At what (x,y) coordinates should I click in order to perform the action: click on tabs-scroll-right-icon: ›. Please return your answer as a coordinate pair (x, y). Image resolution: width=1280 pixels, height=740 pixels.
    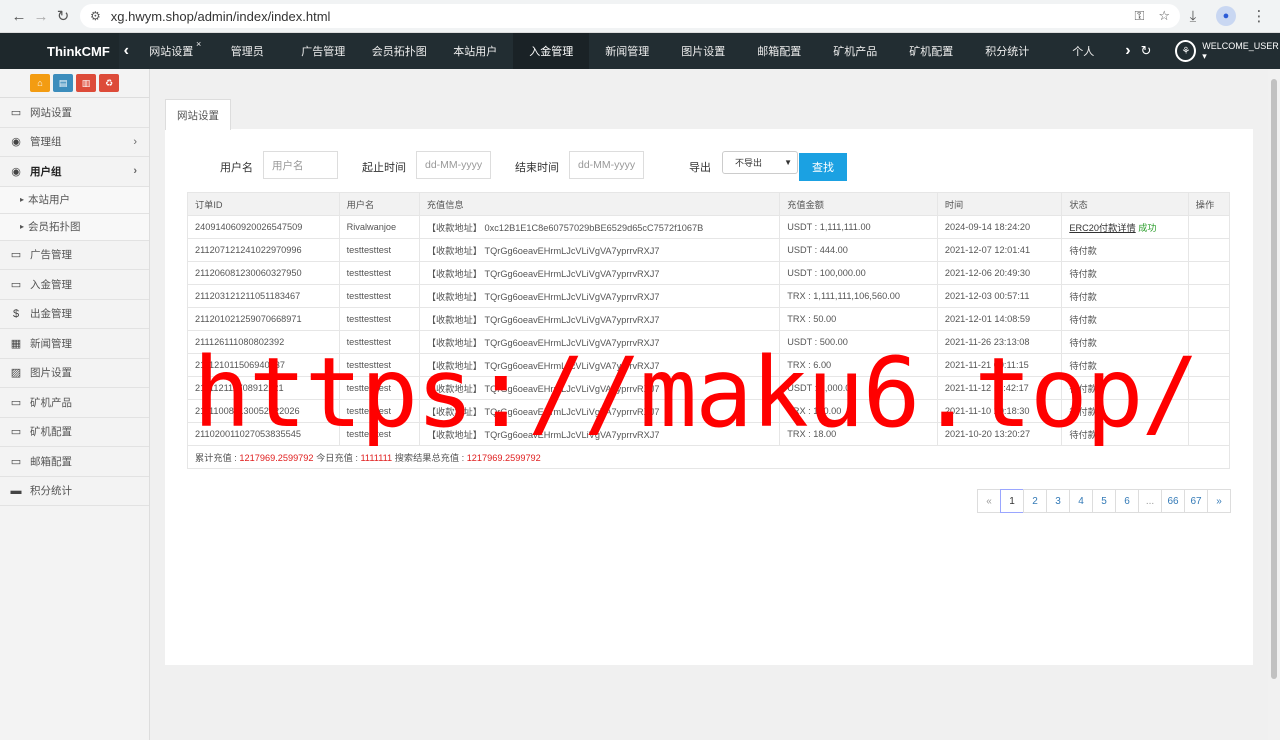
    Looking at the image, I should click on (1127, 51).